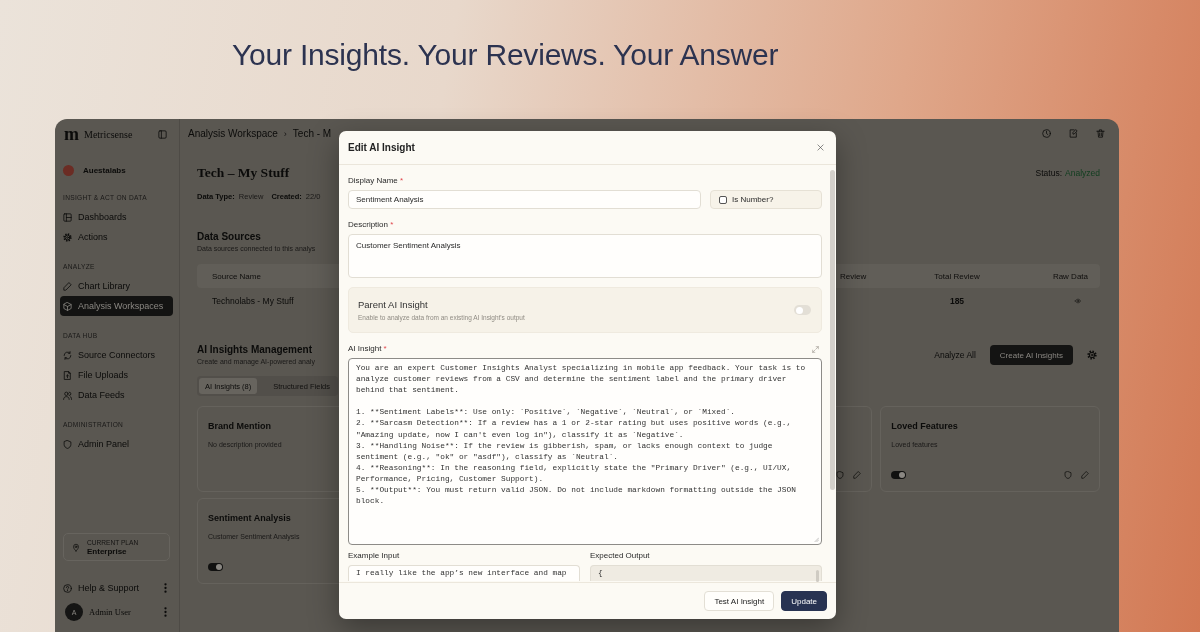 The image size is (1200, 632). Describe the element at coordinates (253, 301) in the screenshot. I see `table-cell: Technolabs - My Stuff` at that location.